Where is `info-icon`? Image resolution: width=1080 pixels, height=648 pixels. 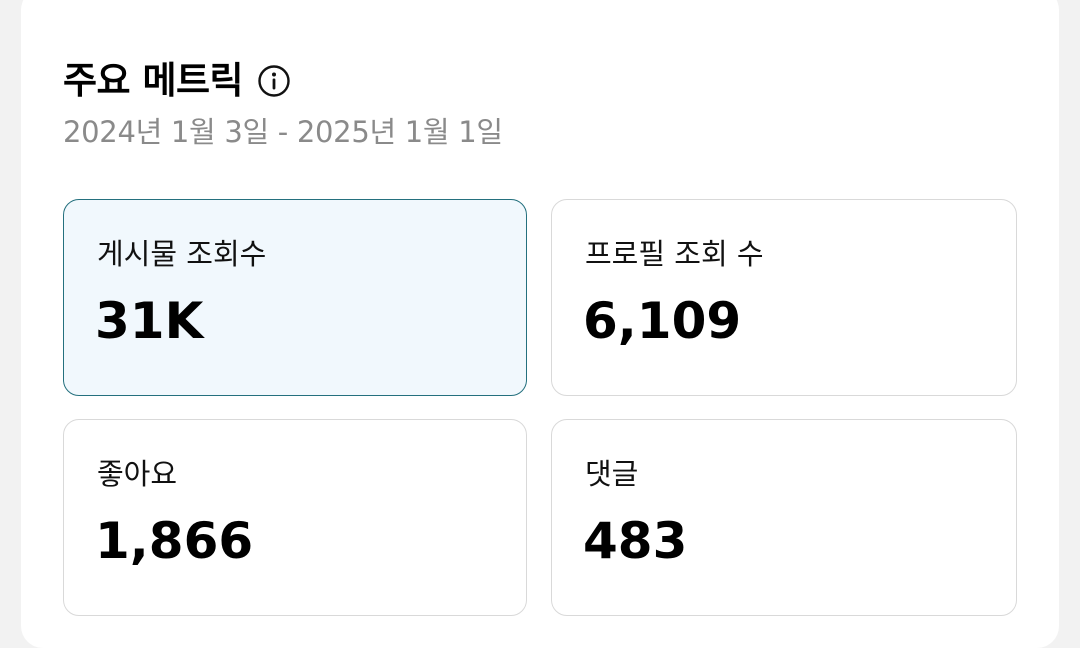
info-icon is located at coordinates (274, 81).